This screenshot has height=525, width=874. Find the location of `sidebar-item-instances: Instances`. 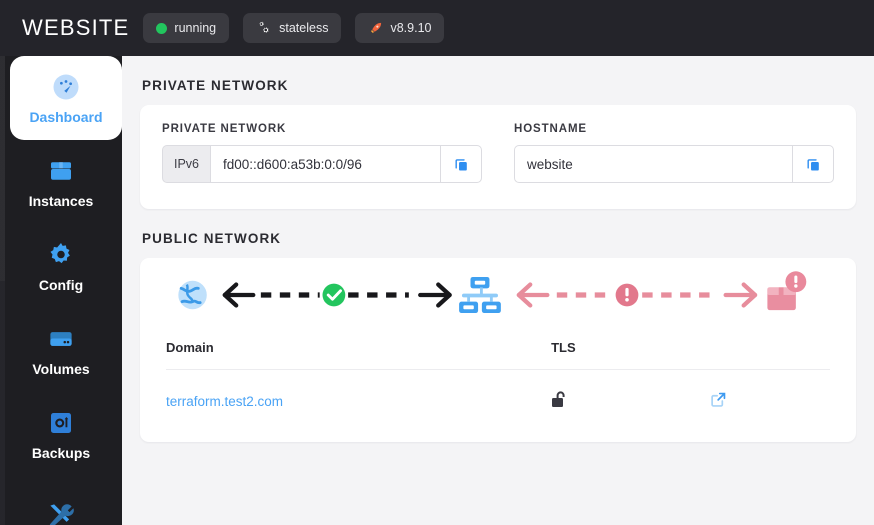

sidebar-item-instances: Instances is located at coordinates (61, 182).